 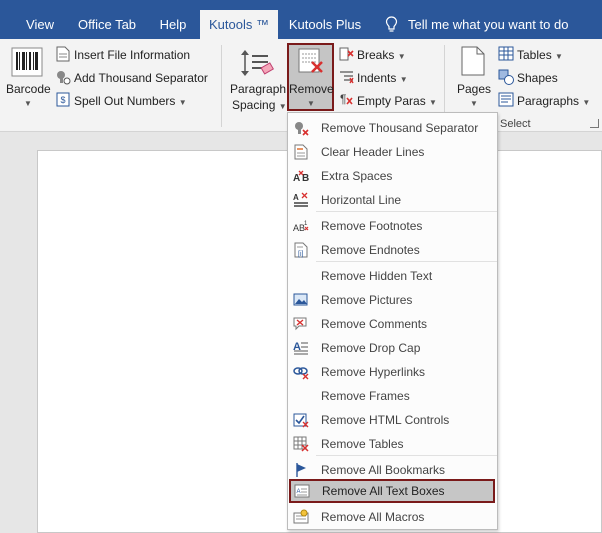 What do you see at coordinates (301, 250) in the screenshot?
I see `endnotes-icon: [i]` at bounding box center [301, 250].